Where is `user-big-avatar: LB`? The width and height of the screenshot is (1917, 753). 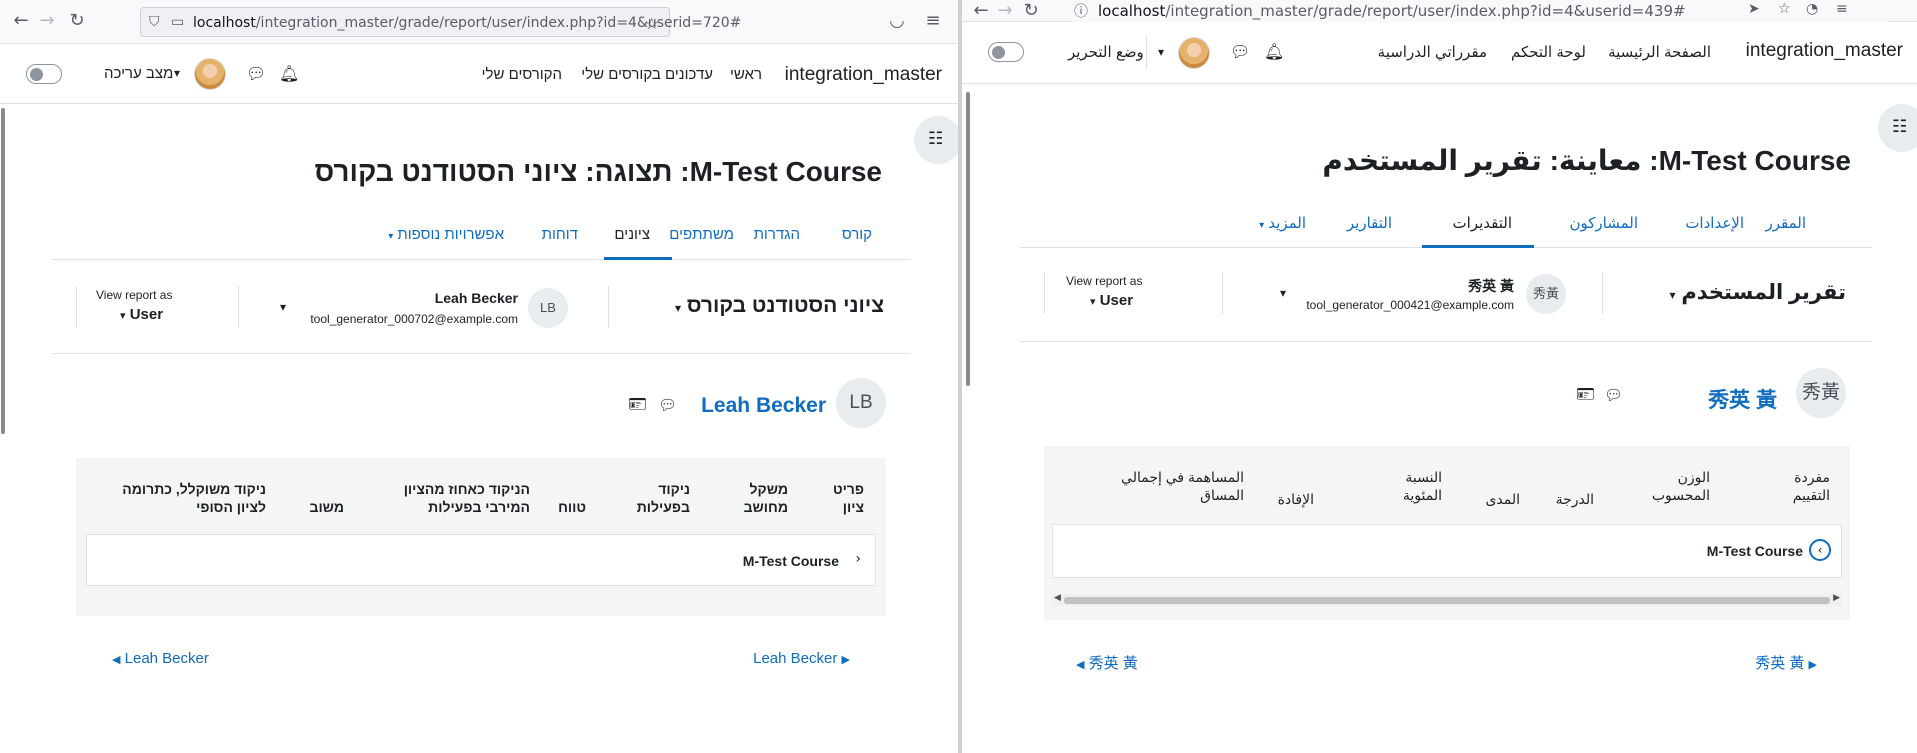
user-big-avatar: LB is located at coordinates (861, 403).